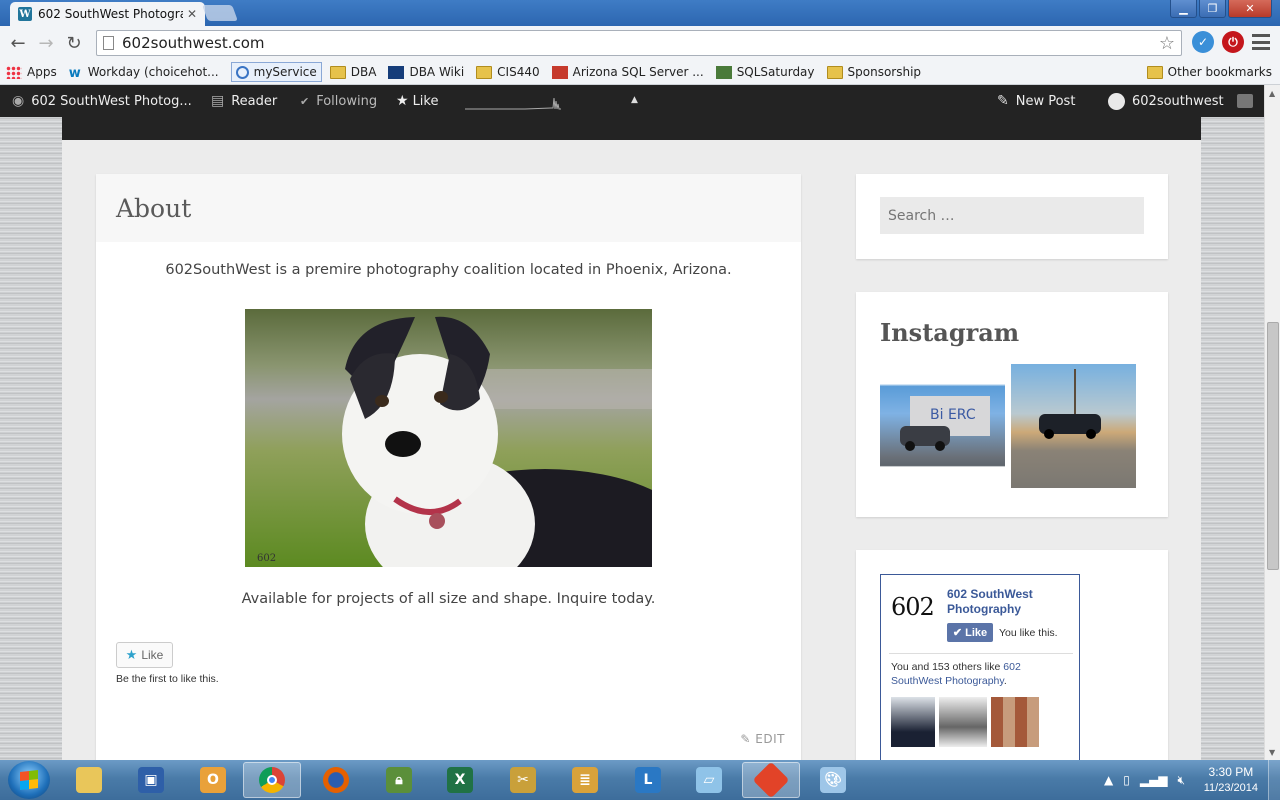  I want to click on url-text: 602southwest.com, so click(193, 43).